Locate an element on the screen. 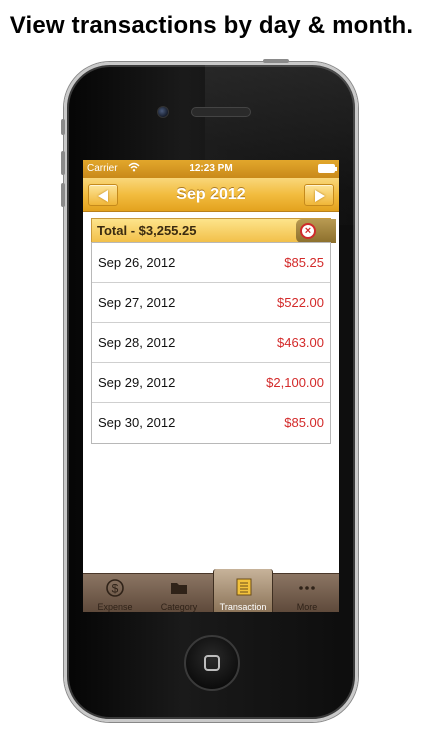 The height and width of the screenshot is (750, 423). transaction-row: Sep 28, 2012 $463.00 is located at coordinates (211, 343).